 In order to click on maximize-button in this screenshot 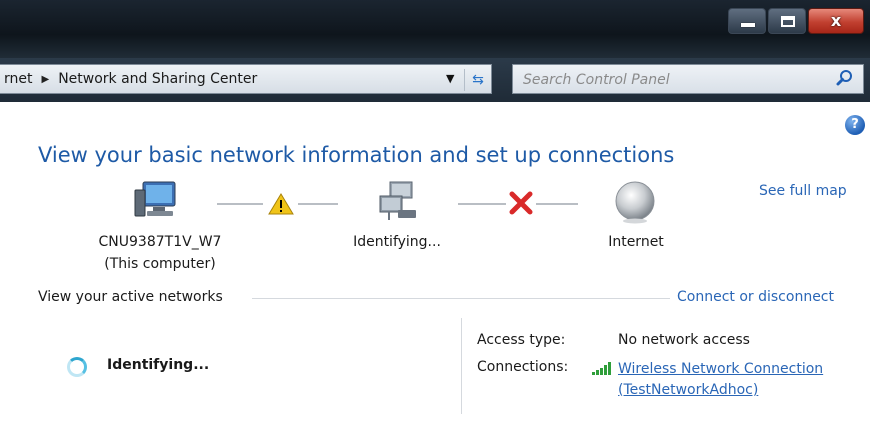, I will do `click(787, 21)`.